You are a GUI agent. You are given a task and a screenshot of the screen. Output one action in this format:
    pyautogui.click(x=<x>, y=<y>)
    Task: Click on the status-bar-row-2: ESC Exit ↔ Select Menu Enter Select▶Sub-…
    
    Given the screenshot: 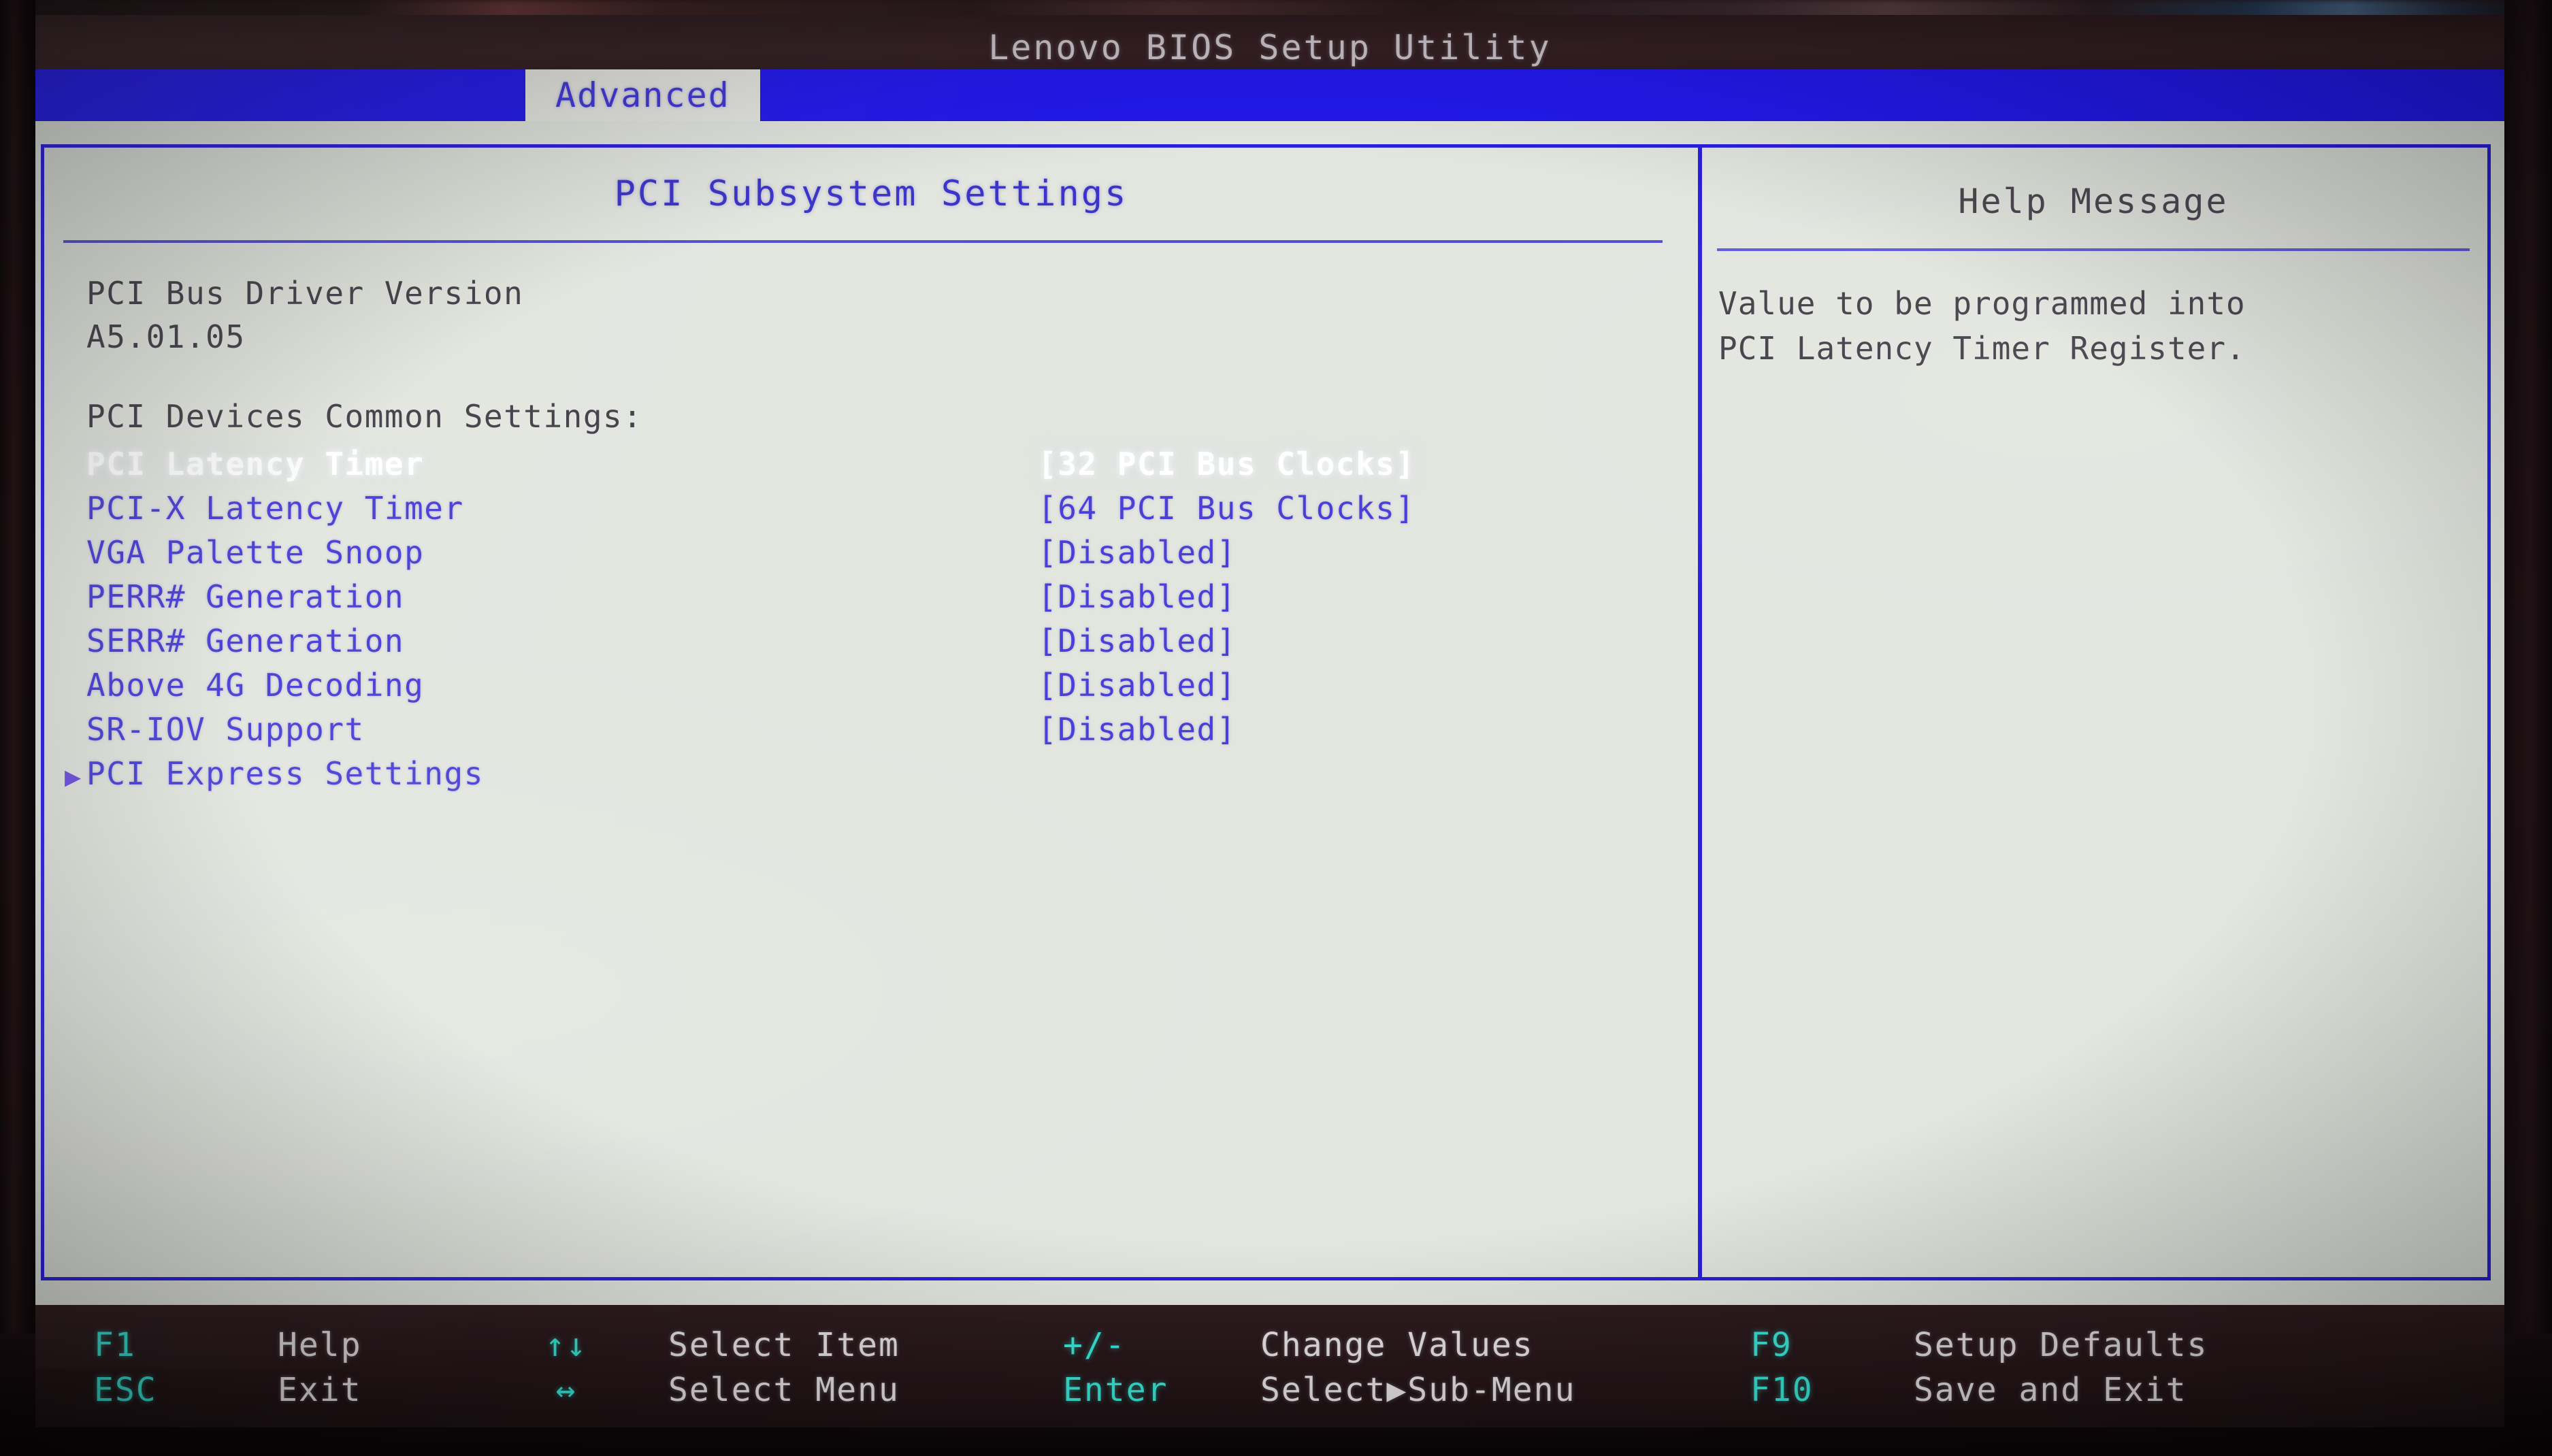 What is the action you would take?
    pyautogui.click(x=1269, y=1390)
    